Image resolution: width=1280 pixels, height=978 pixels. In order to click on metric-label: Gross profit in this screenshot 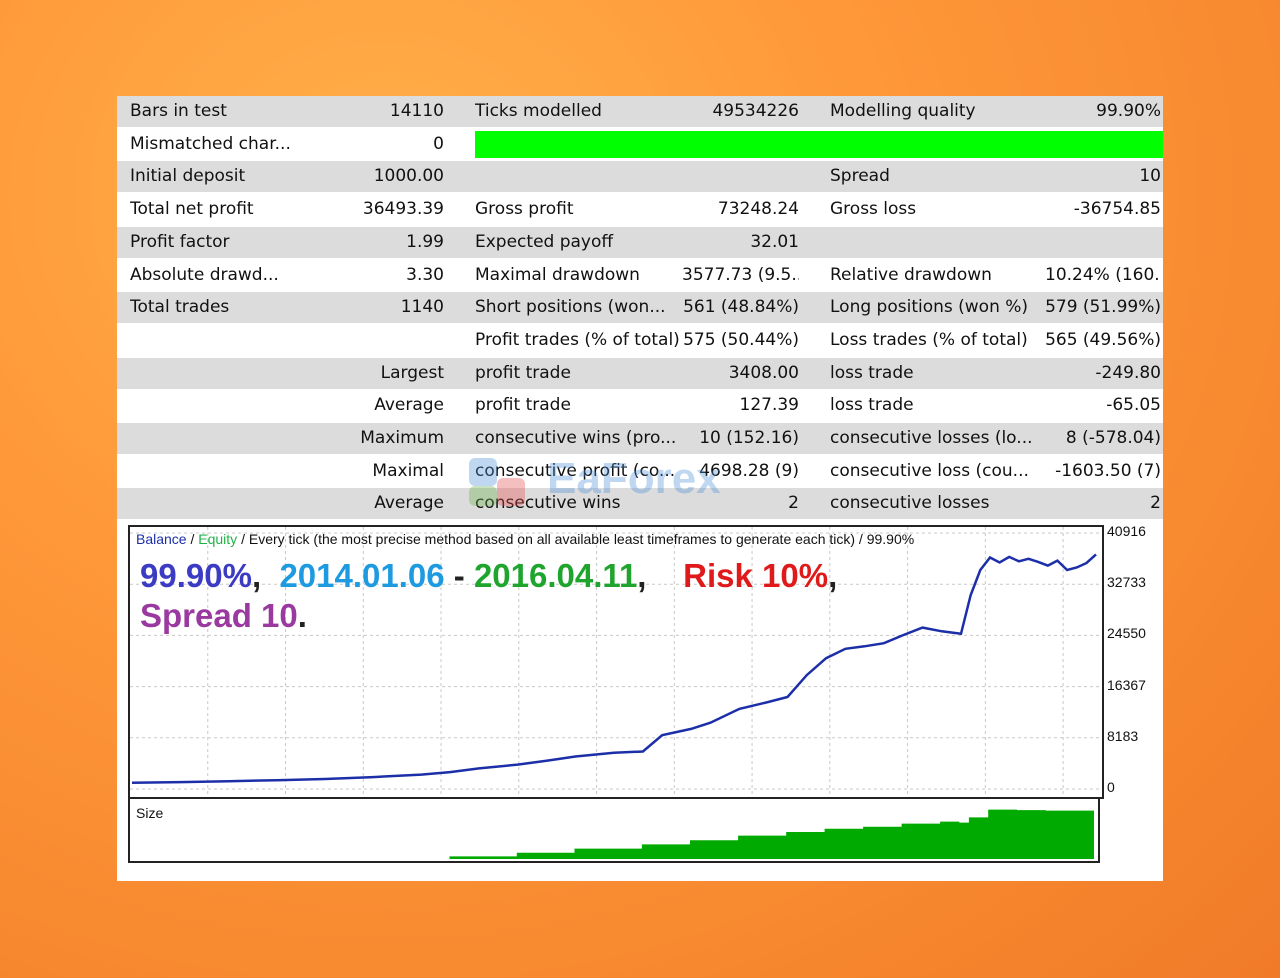, I will do `click(524, 209)`.